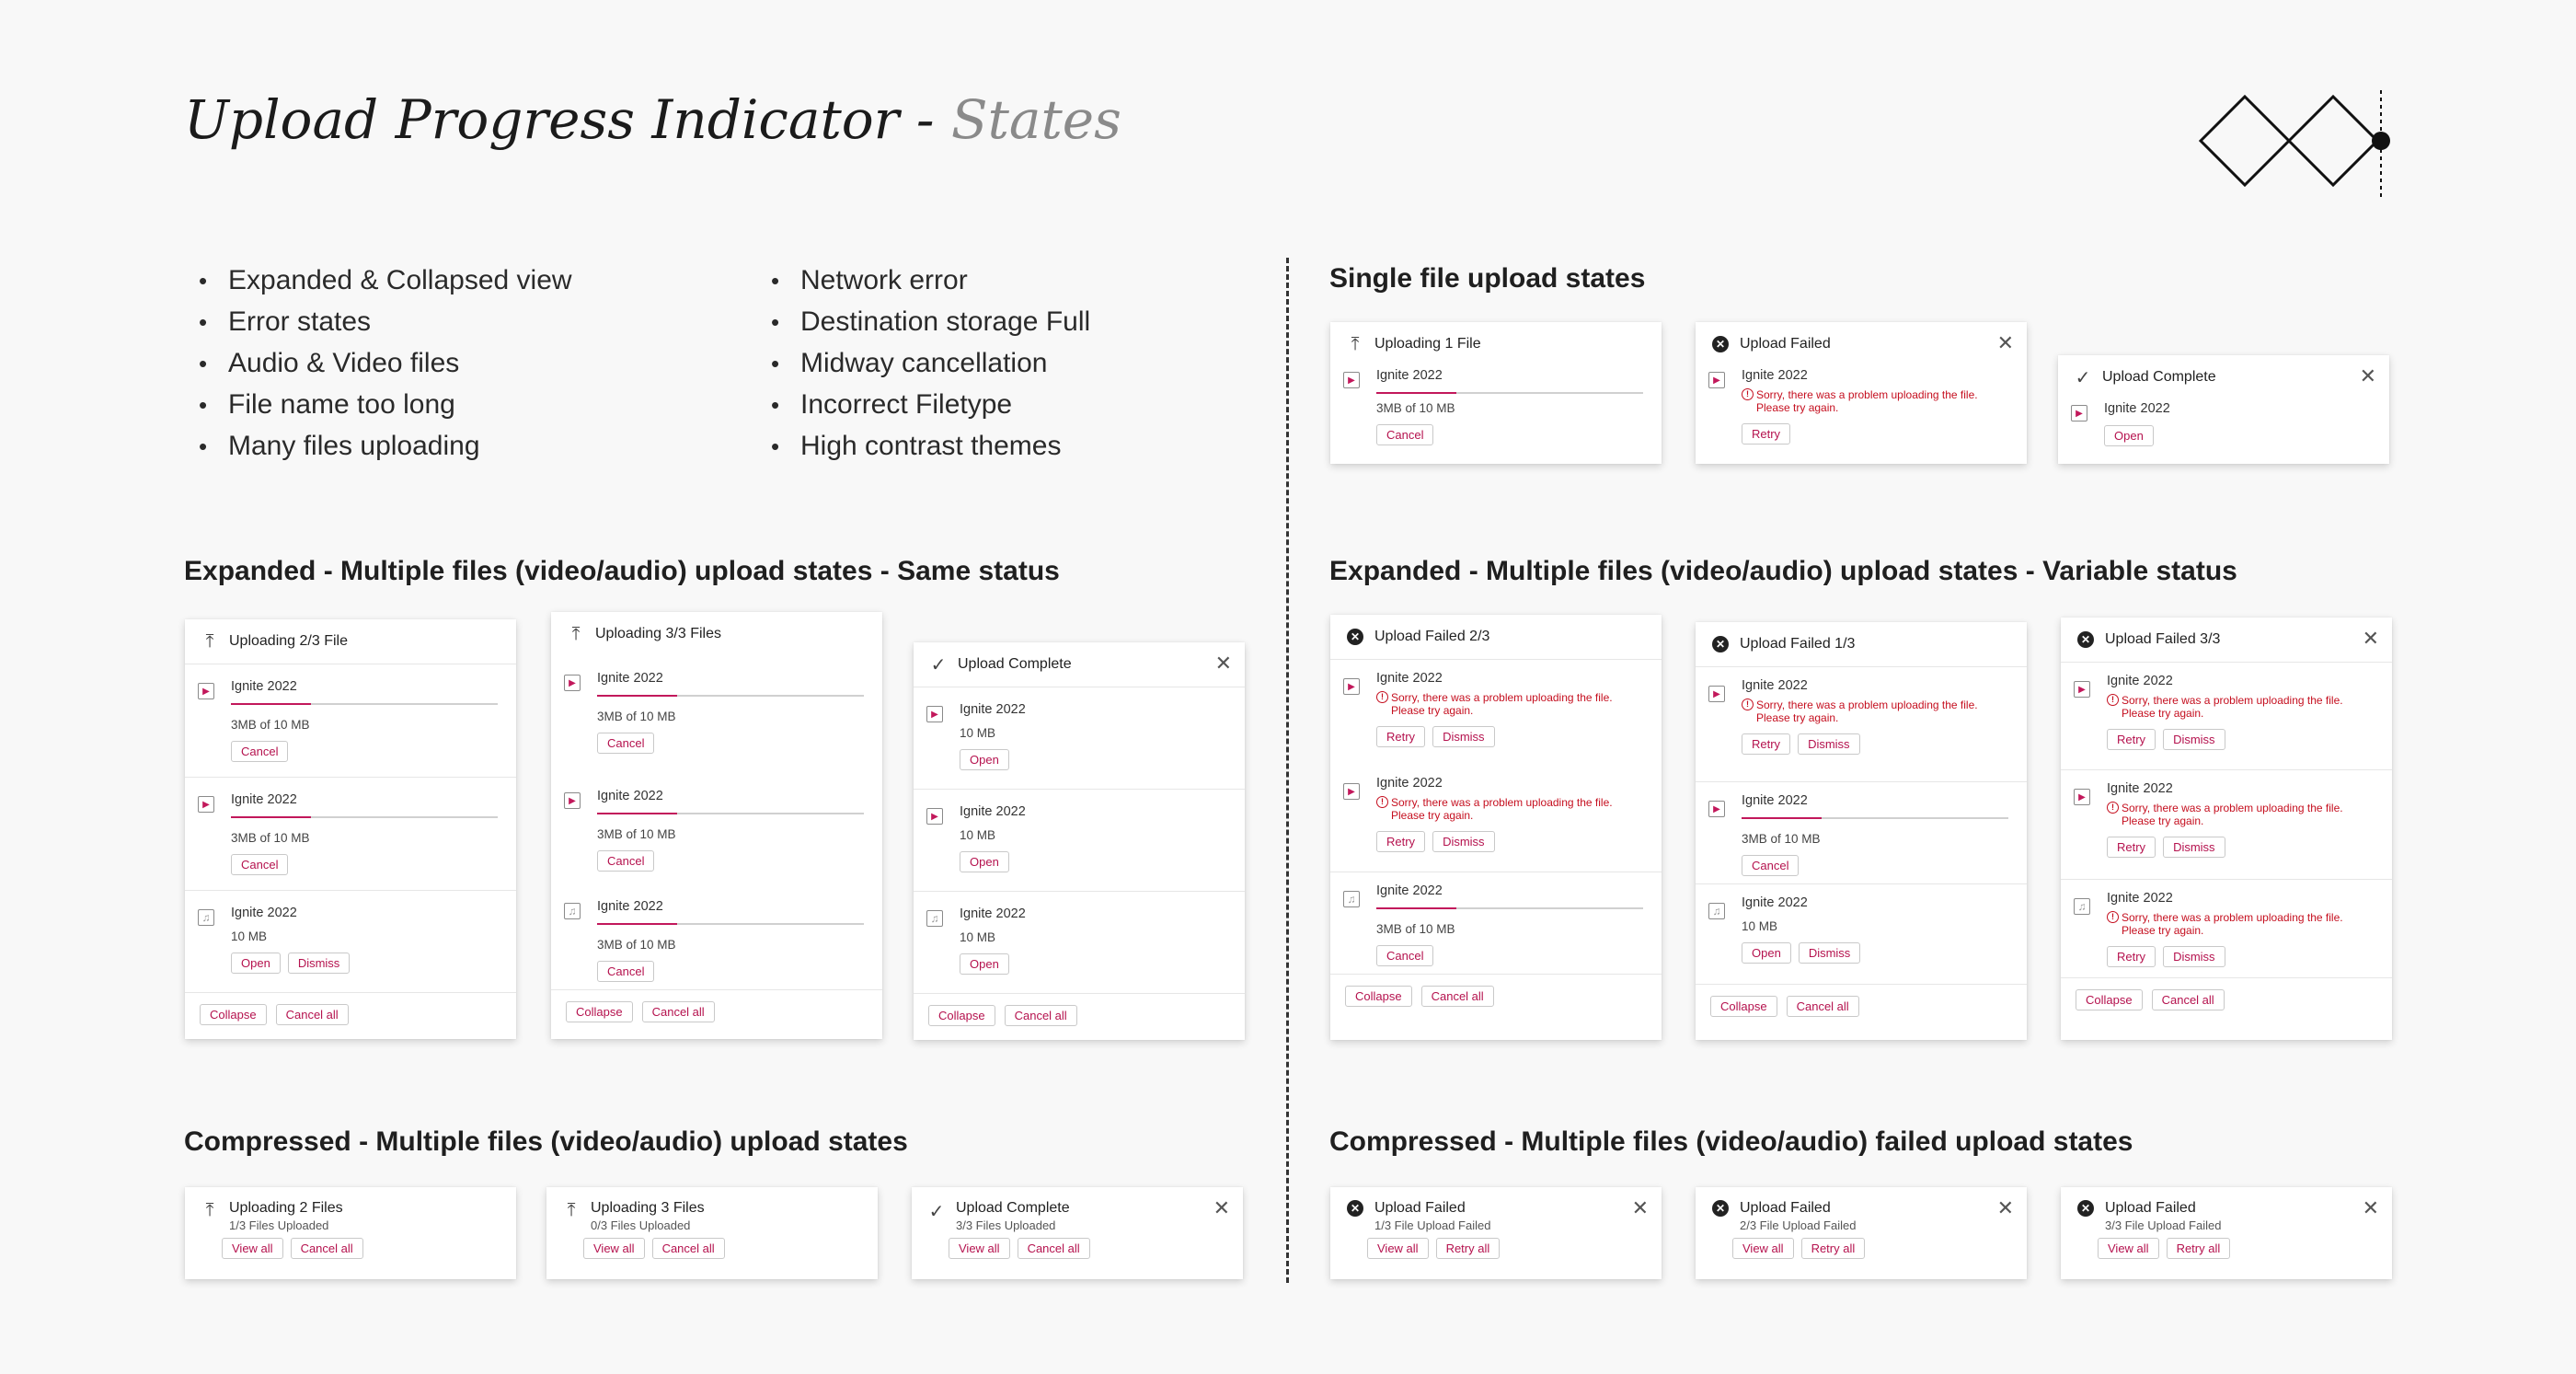 This screenshot has width=2576, height=1374. What do you see at coordinates (1355, 637) in the screenshot?
I see `failed-icon: ✕` at bounding box center [1355, 637].